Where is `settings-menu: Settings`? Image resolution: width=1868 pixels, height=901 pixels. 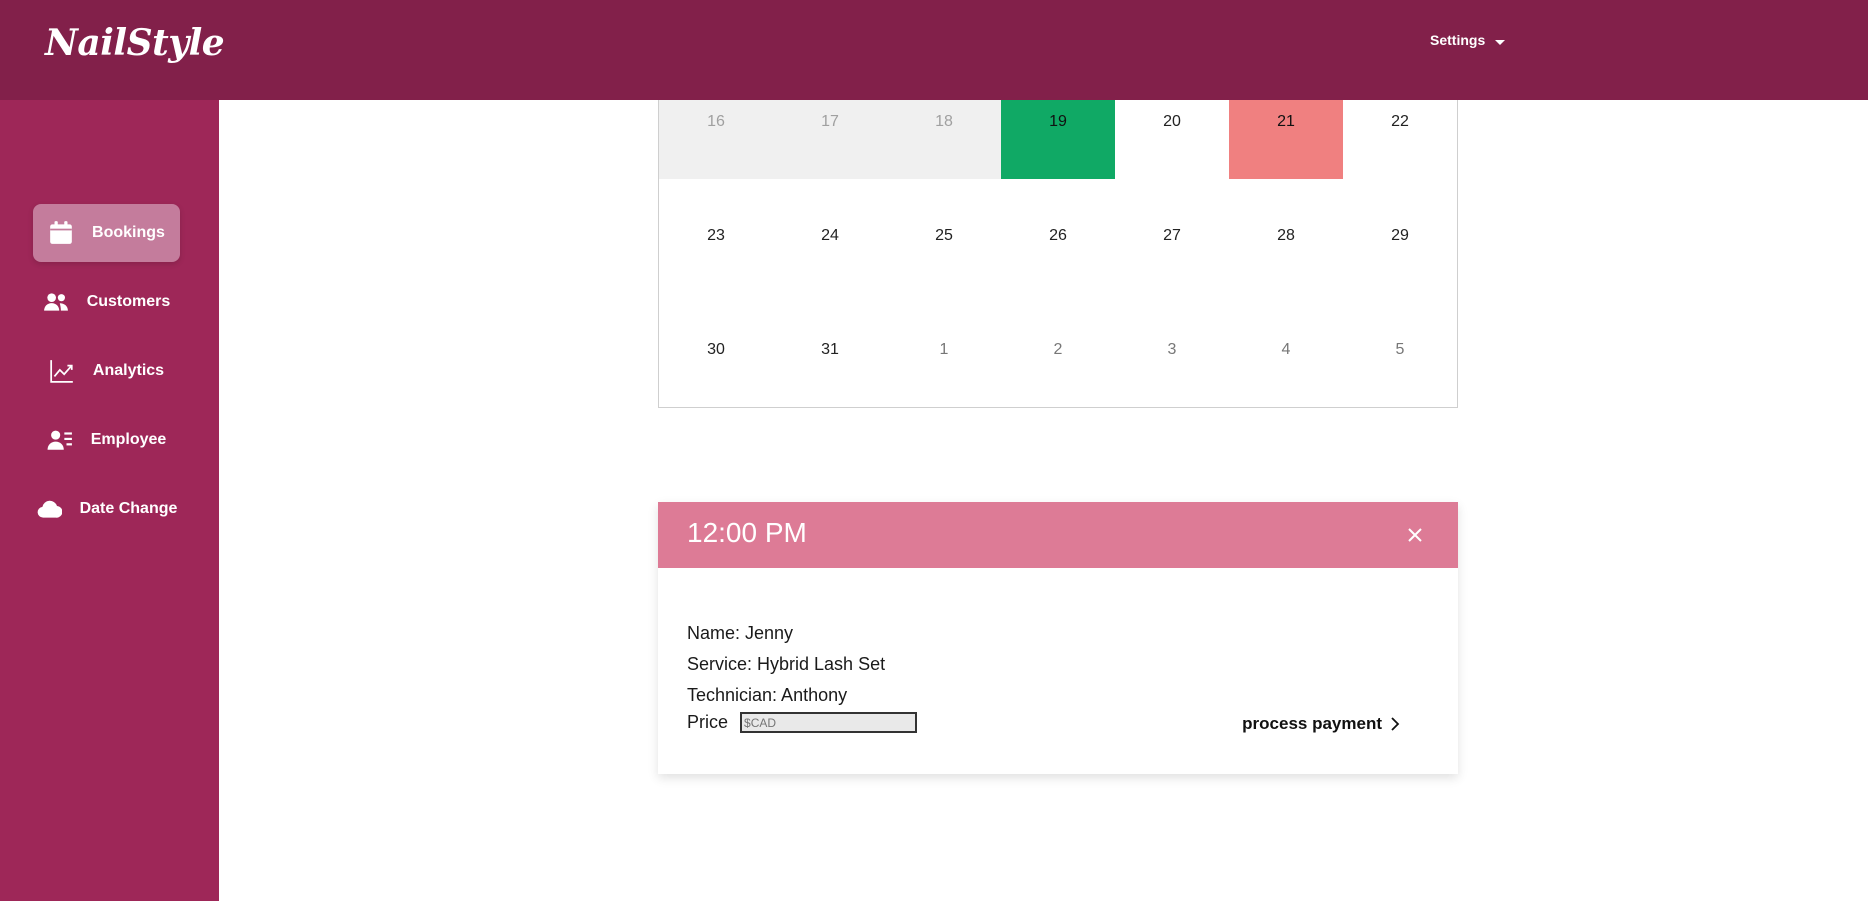
settings-menu: Settings is located at coordinates (1468, 40).